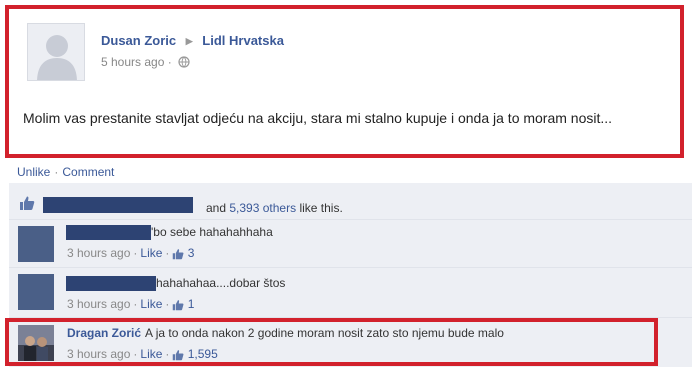  Describe the element at coordinates (184, 62) in the screenshot. I see `globe-icon` at that location.